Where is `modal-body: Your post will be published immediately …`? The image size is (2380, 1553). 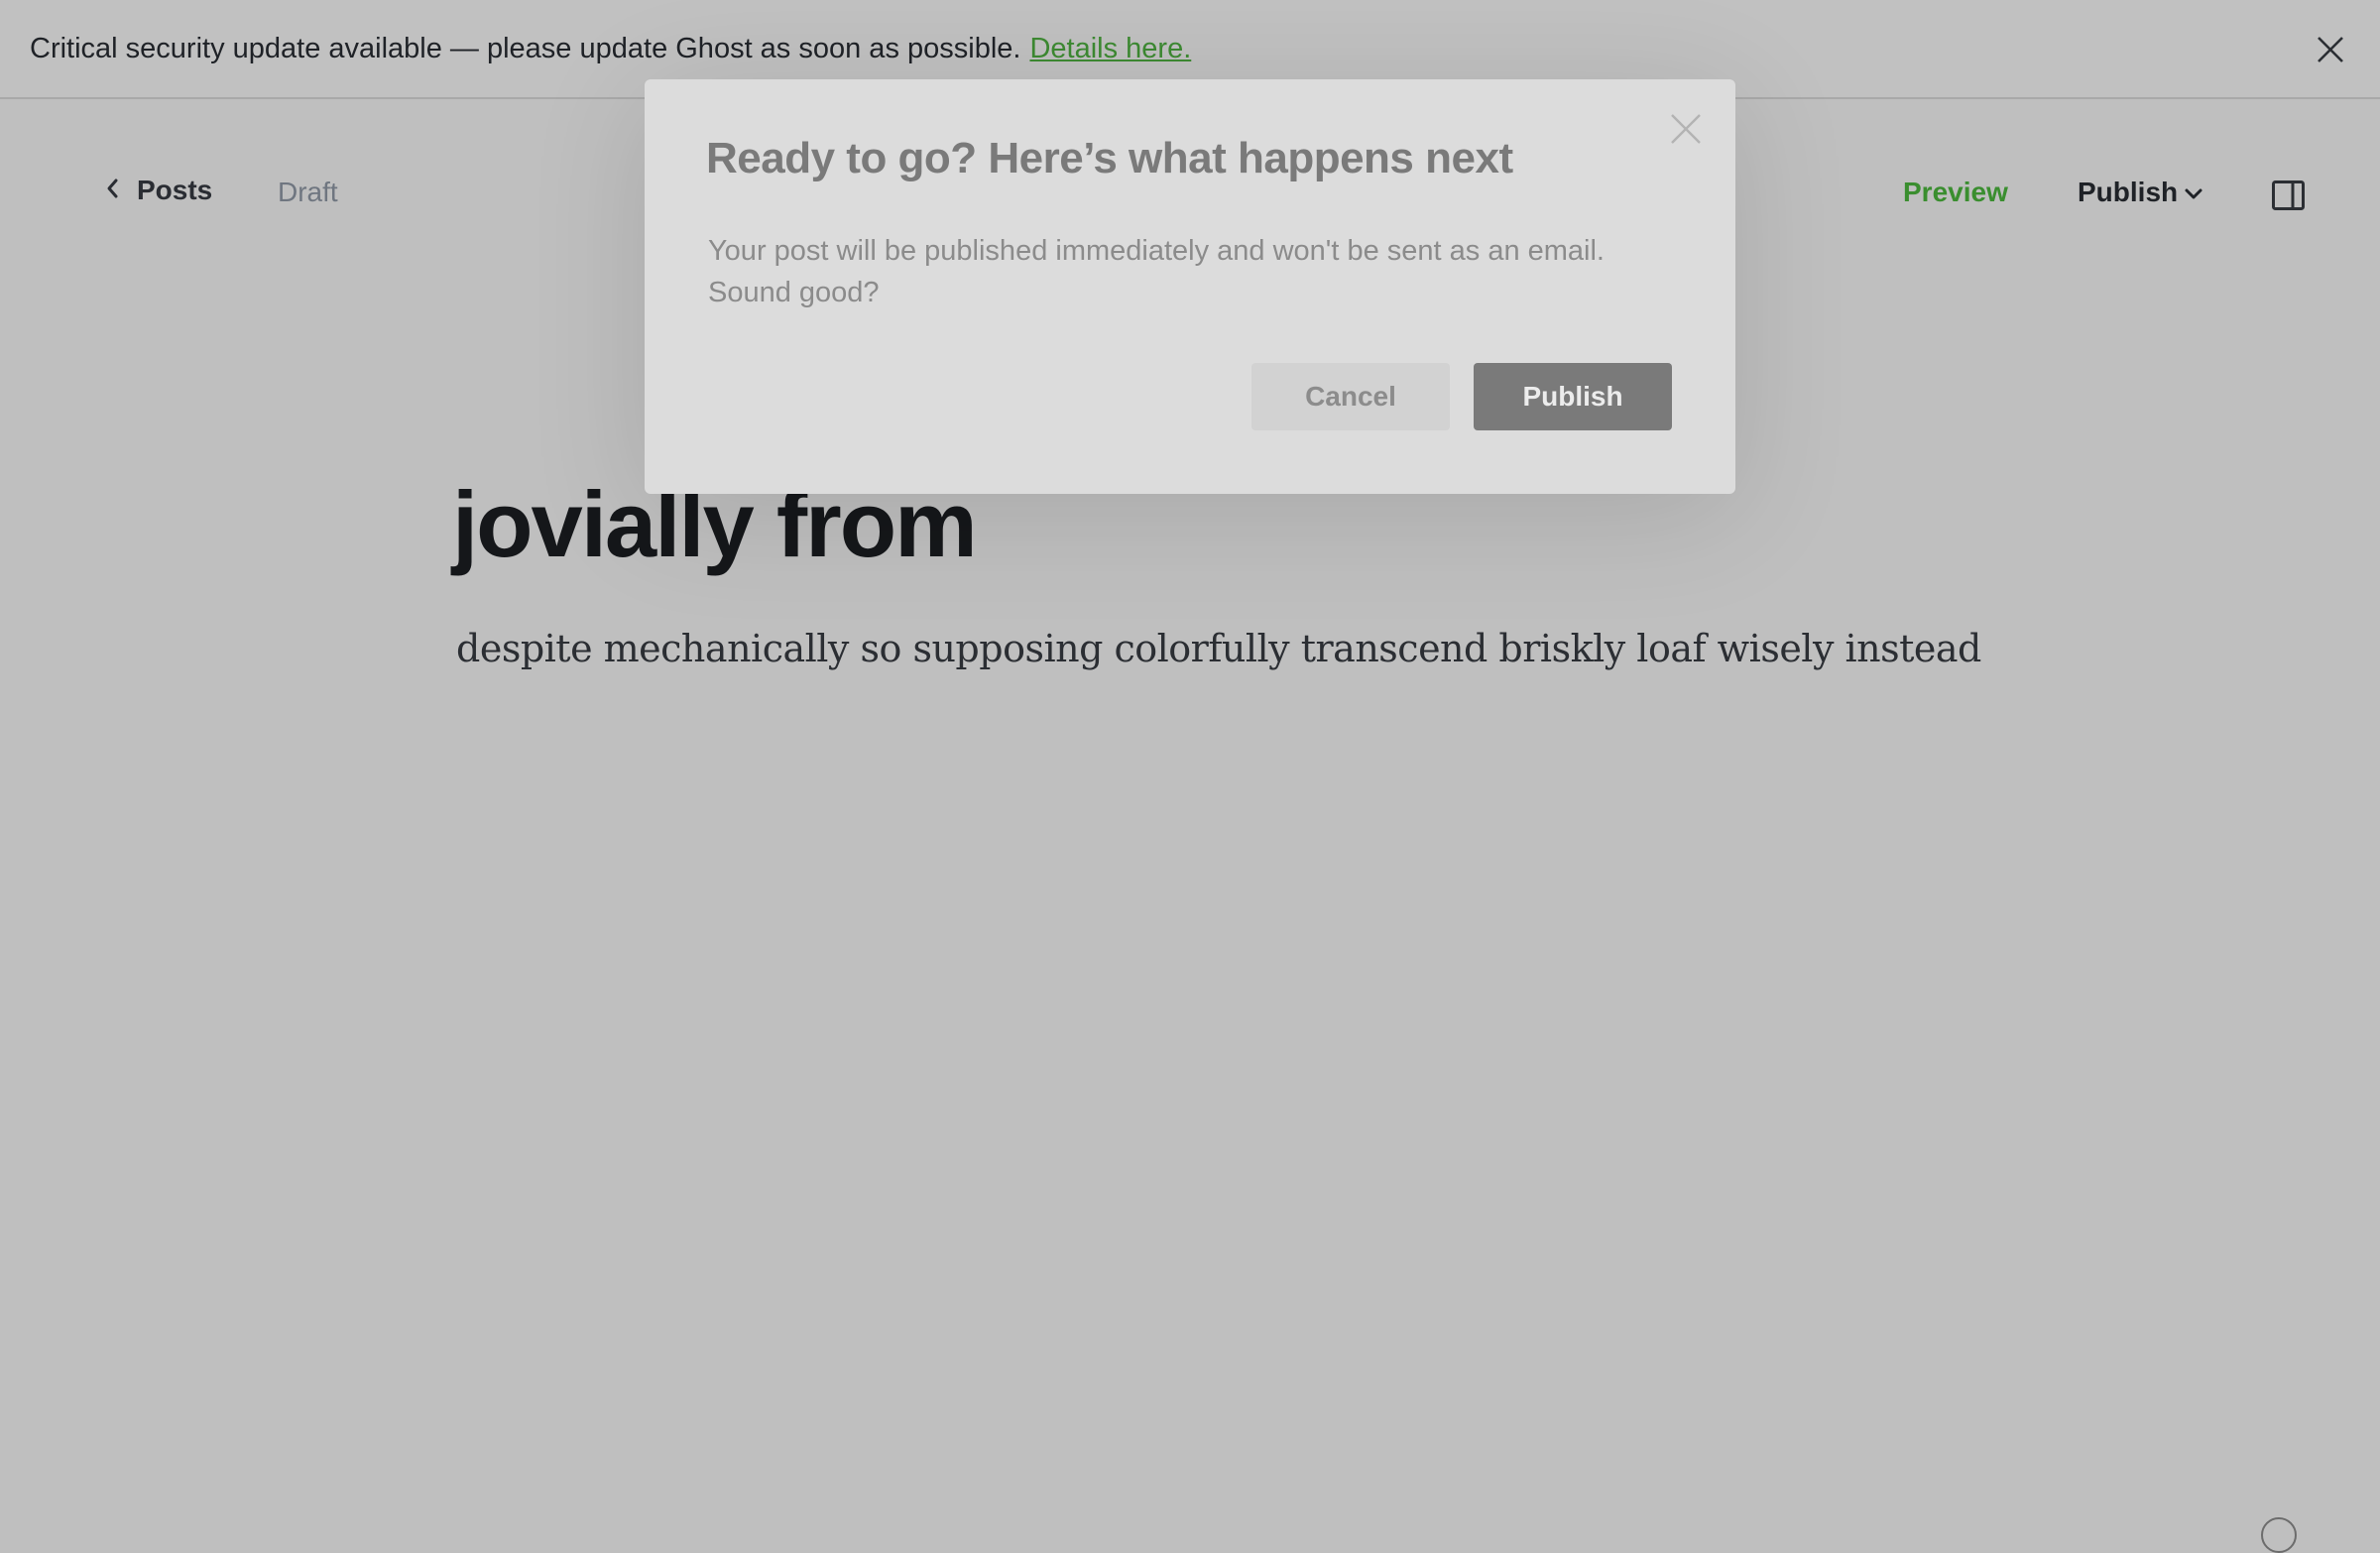
modal-body: Your post will be published immediately … is located at coordinates (1156, 271).